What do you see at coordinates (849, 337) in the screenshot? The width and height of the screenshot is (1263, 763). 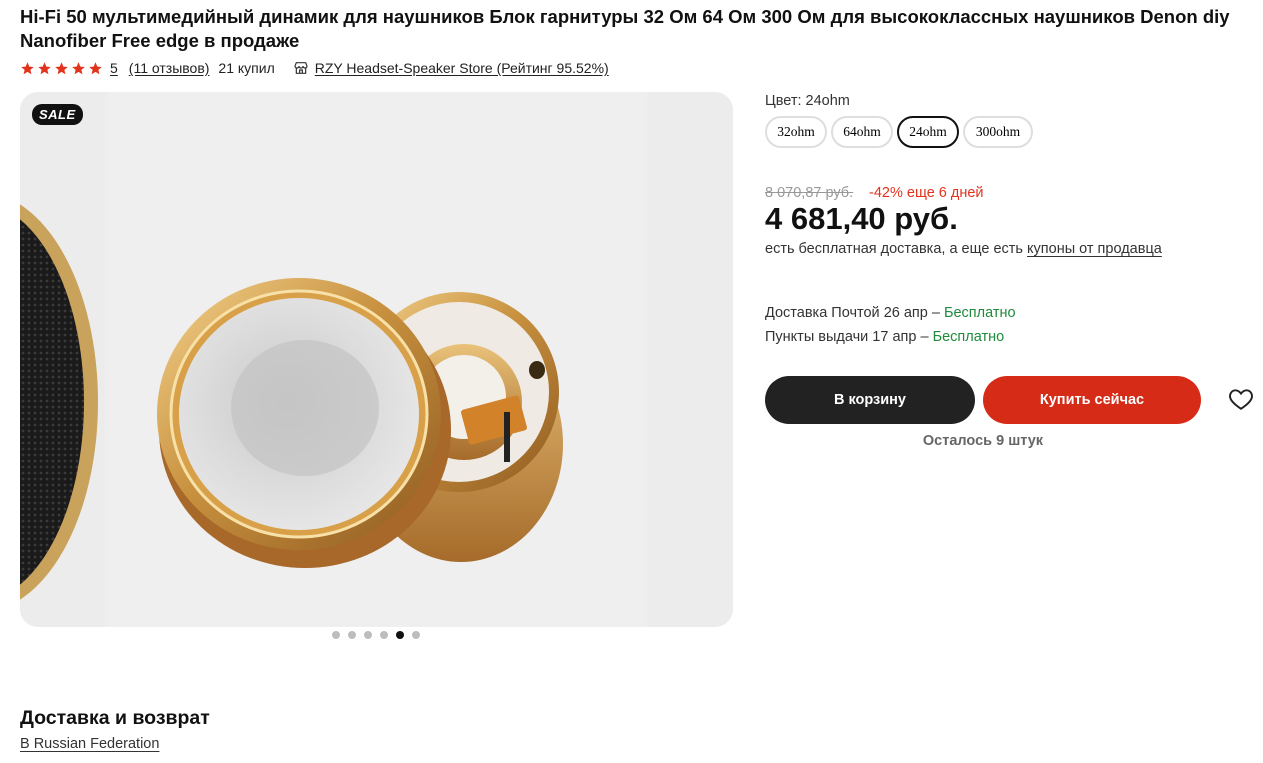 I see `delivery-pickup-text: Пункты выдачи 17 апр –` at bounding box center [849, 337].